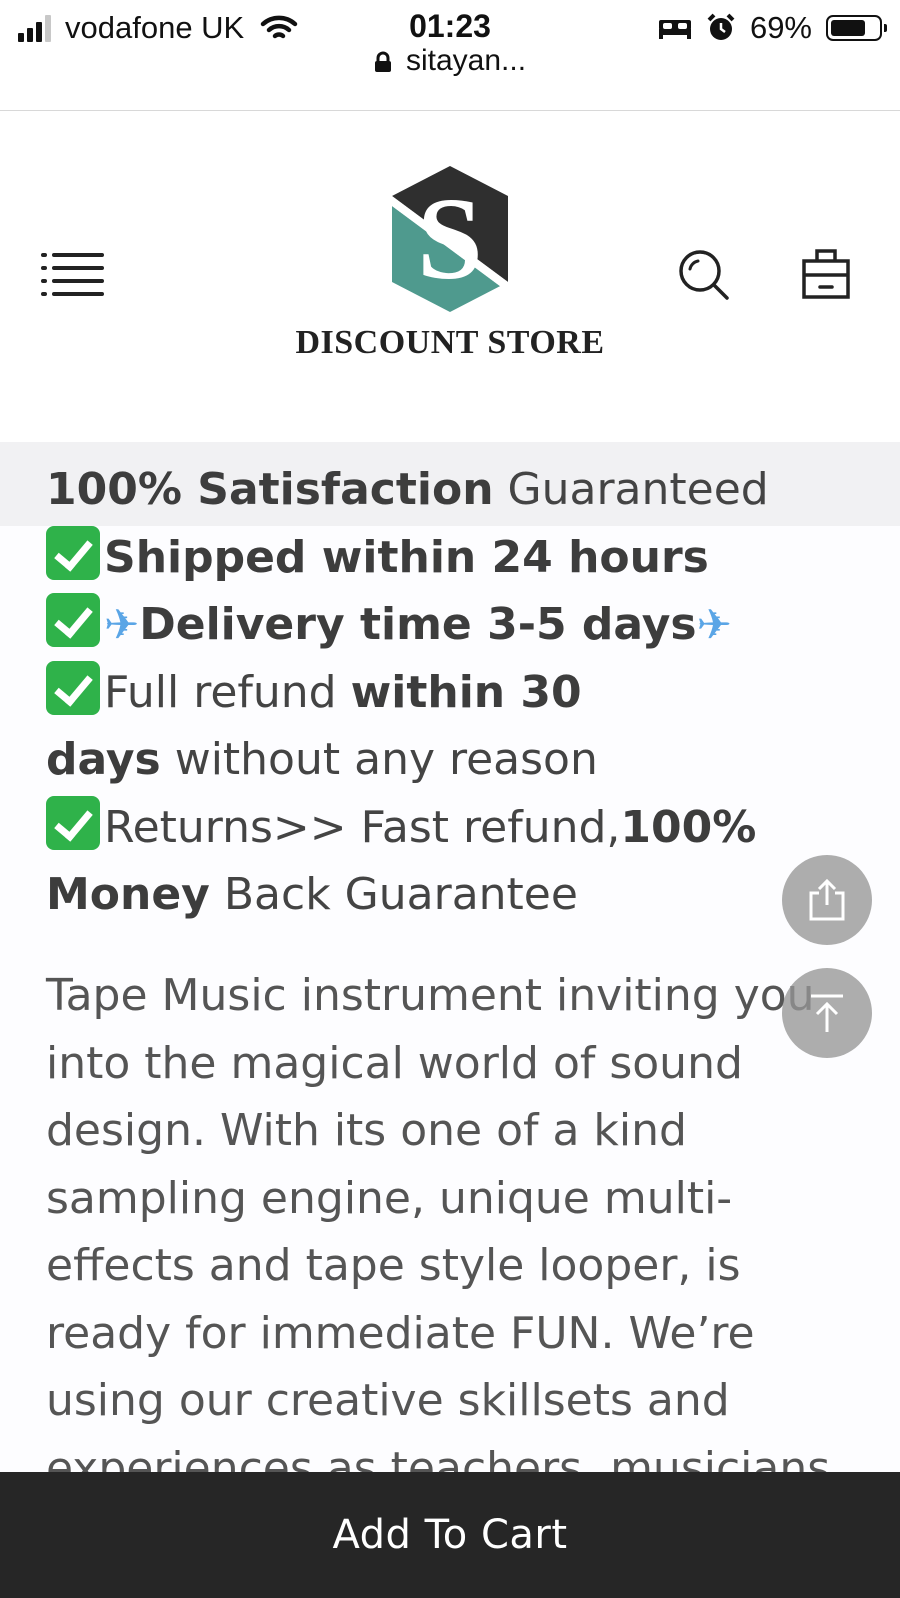  I want to click on share-button, so click(827, 900).